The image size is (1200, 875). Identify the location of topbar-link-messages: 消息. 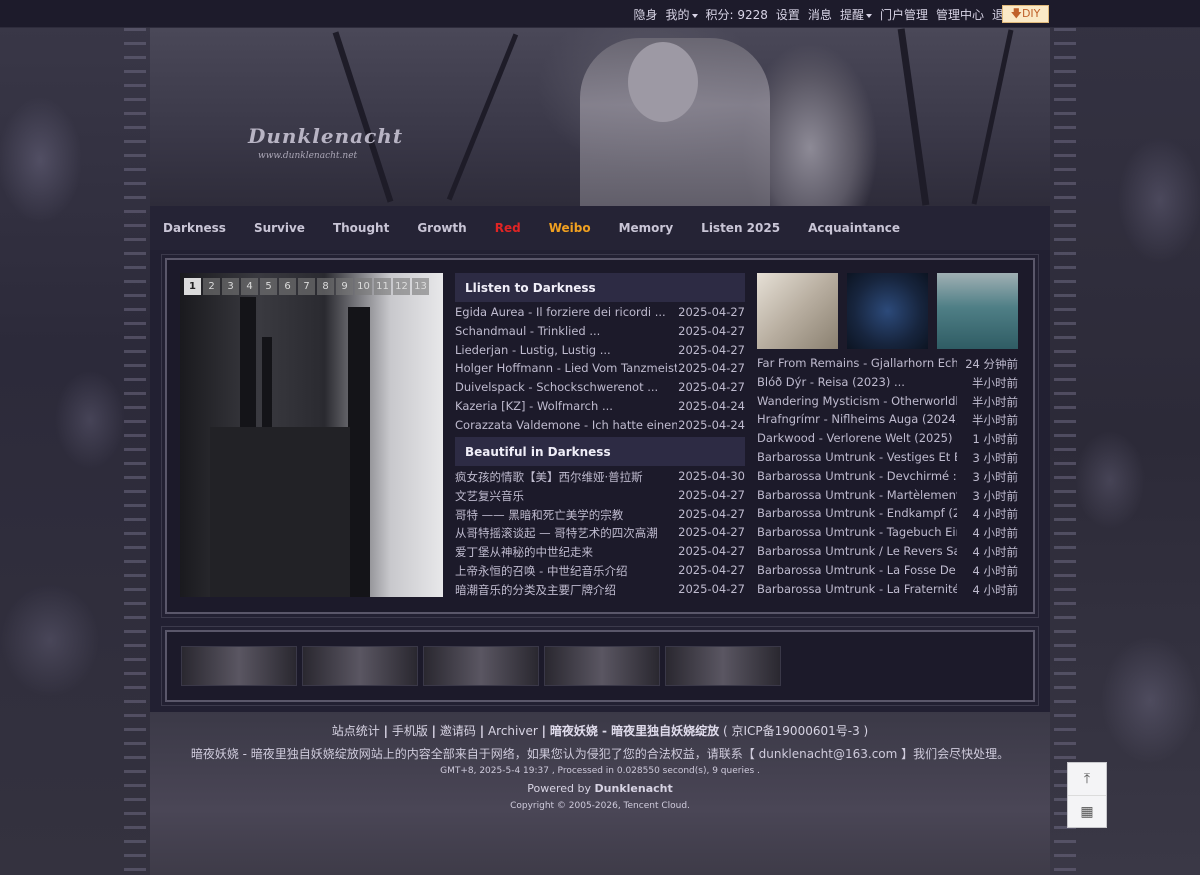
(820, 14).